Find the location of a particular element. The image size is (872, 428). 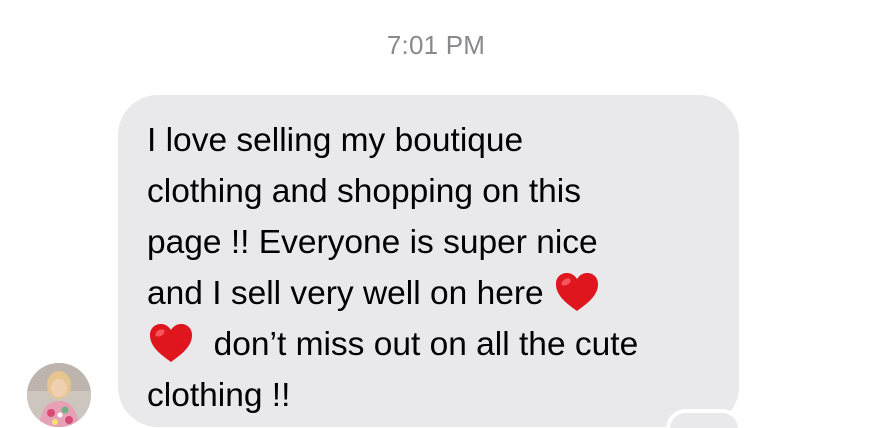

message-text-segment: don’t miss out on all the cute is located at coordinates (426, 344).